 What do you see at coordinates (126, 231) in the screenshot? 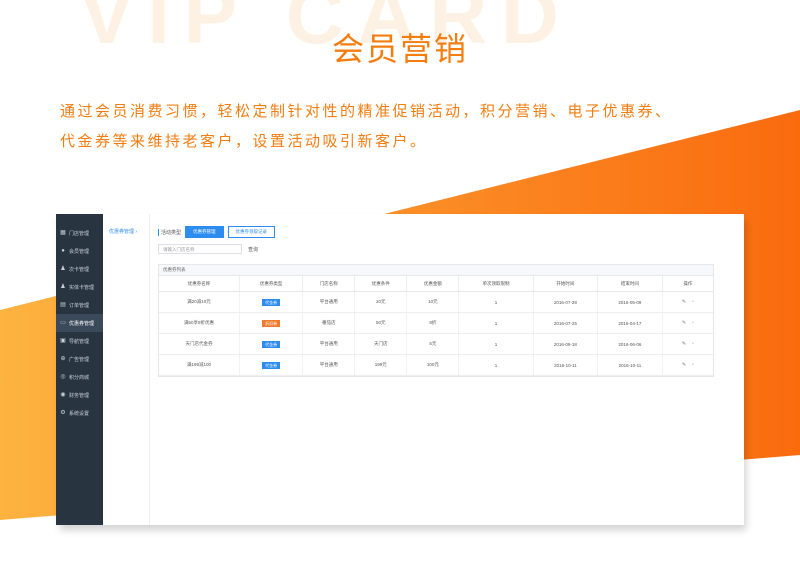
I see `subnav-item-coupons: 优惠券管理 ›` at bounding box center [126, 231].